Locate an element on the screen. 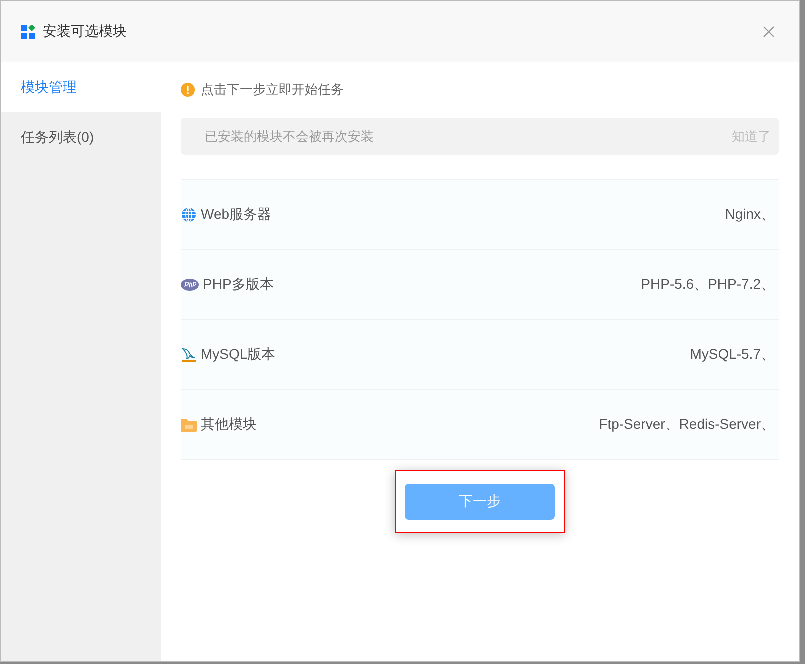 The height and width of the screenshot is (664, 805). module-name: MySQL版本 is located at coordinates (238, 354).